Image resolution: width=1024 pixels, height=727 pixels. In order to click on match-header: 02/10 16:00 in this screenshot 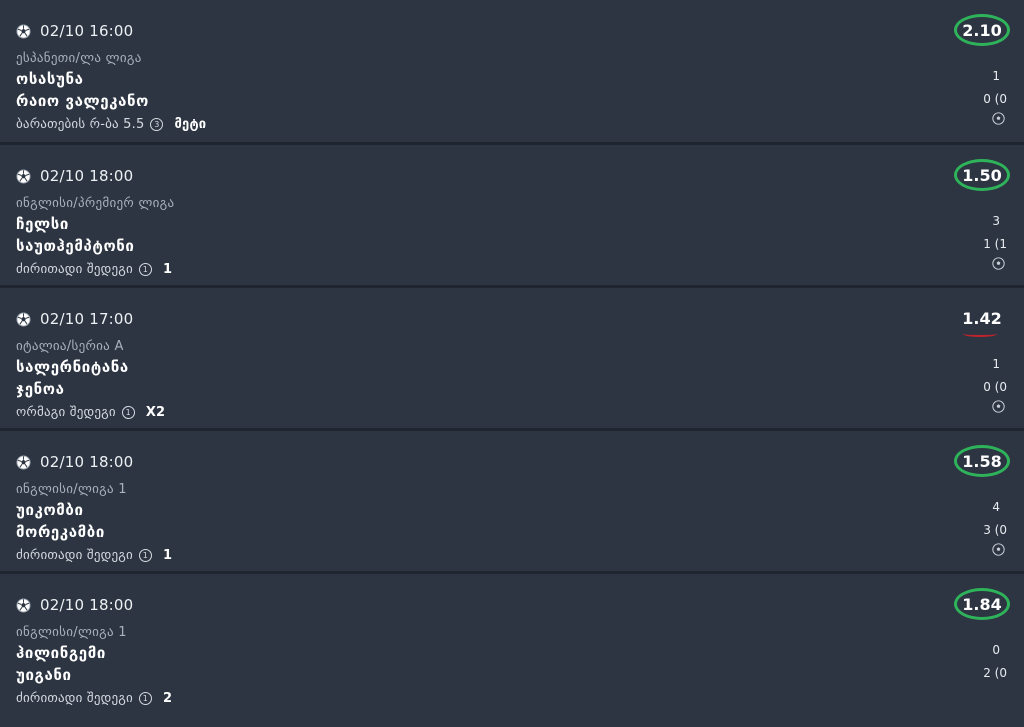, I will do `click(74, 31)`.